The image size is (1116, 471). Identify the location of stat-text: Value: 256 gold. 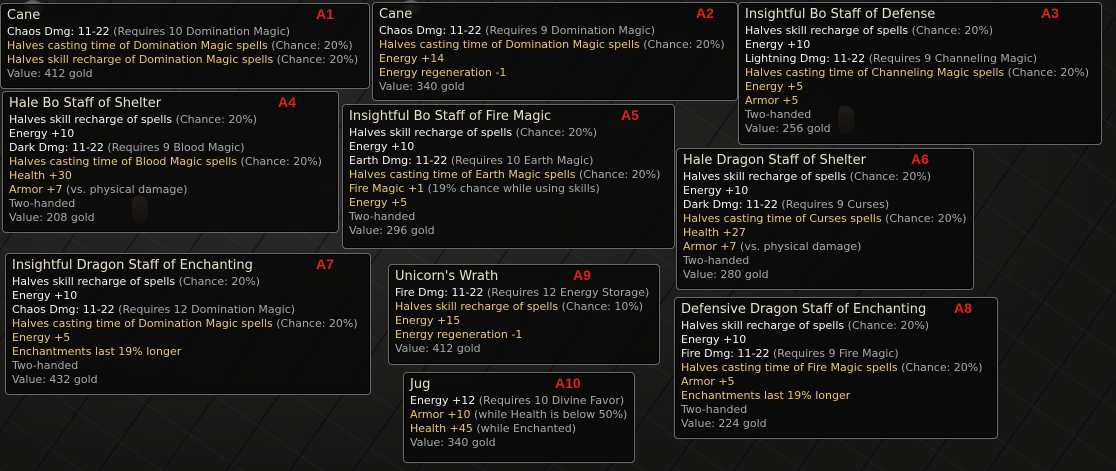
(788, 128).